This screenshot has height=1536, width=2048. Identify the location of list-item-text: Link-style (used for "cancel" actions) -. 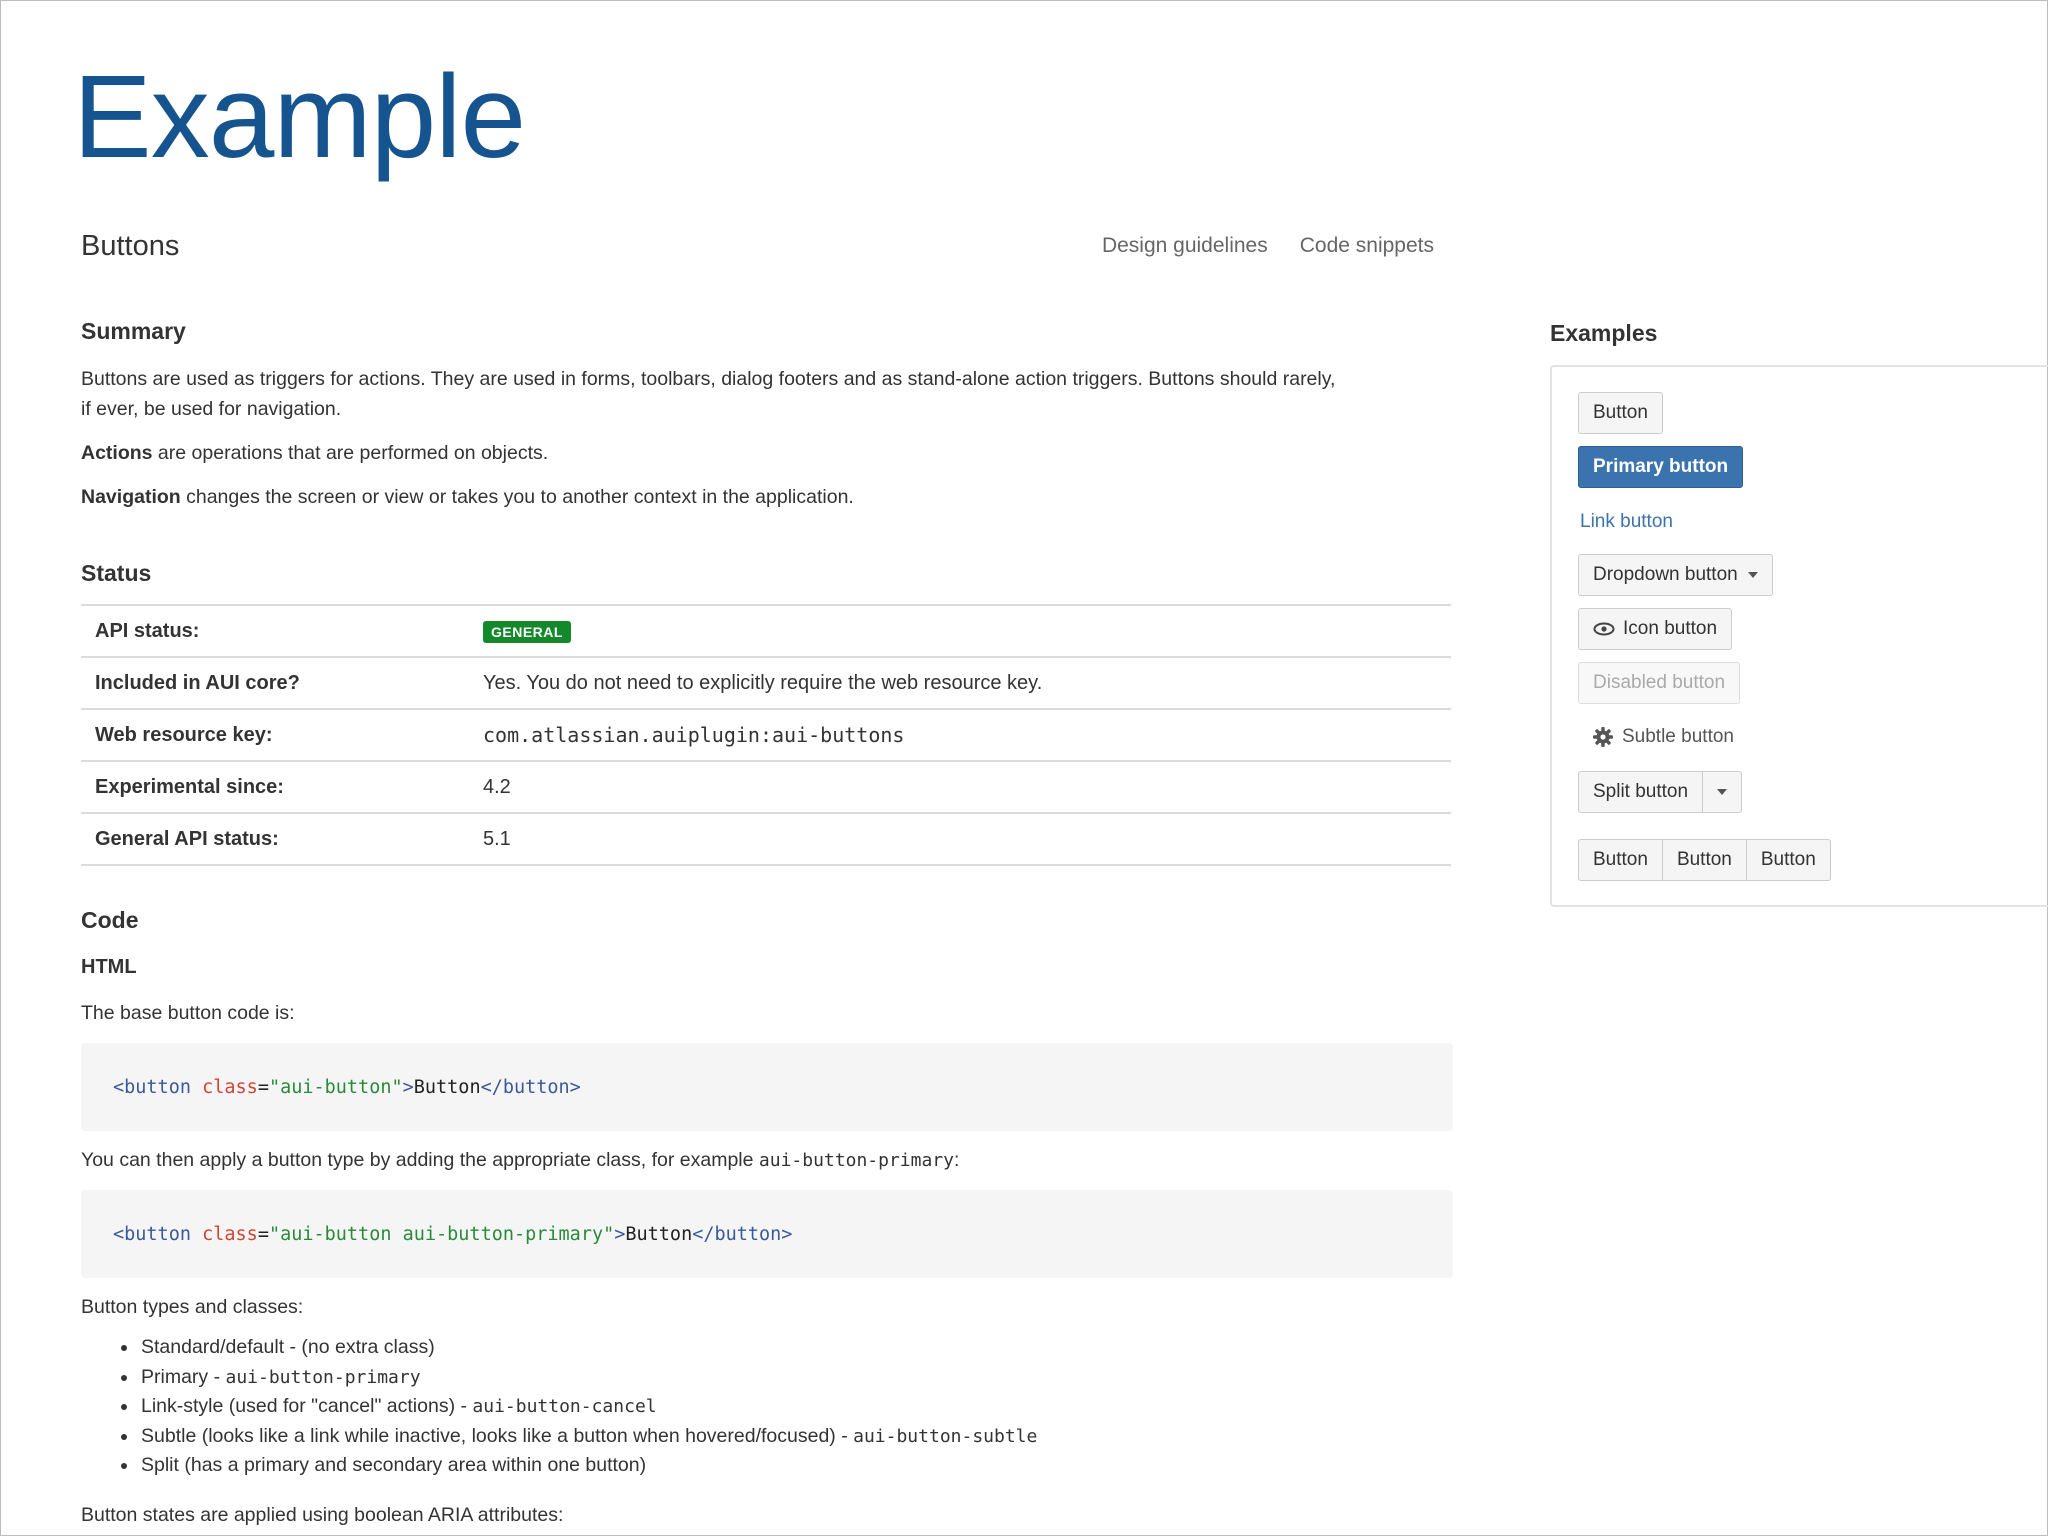
(307, 1406).